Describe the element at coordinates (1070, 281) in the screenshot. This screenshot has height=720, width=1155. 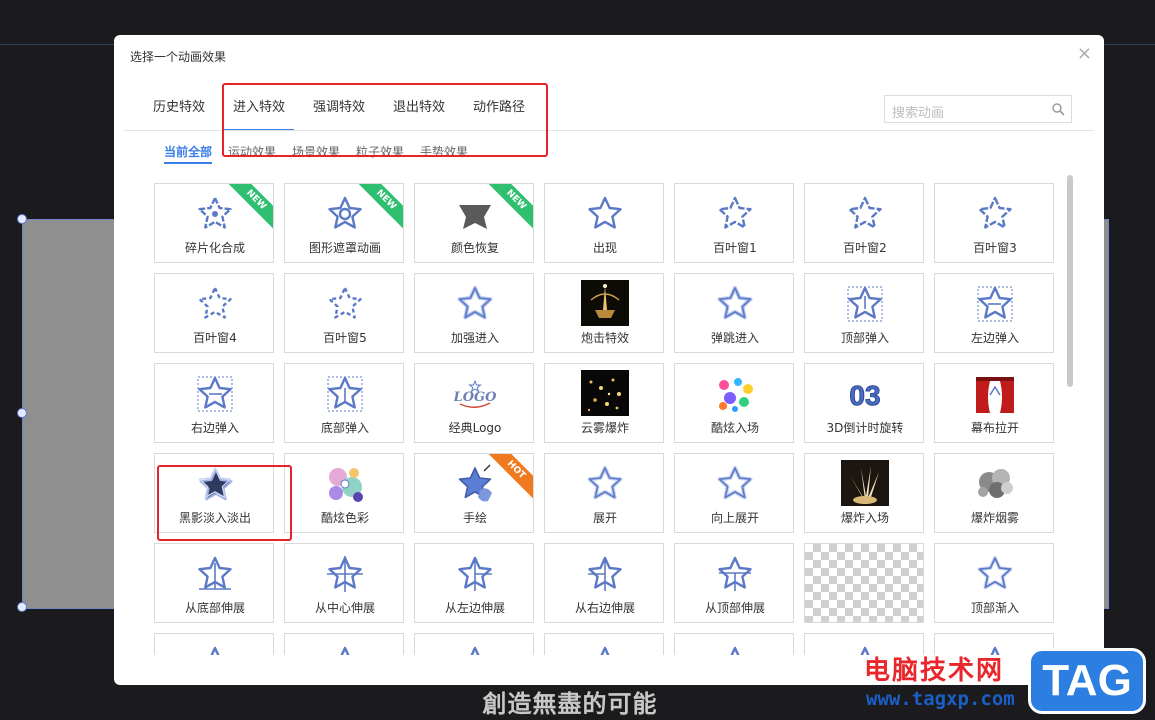
I see `grid-scrollbar` at that location.